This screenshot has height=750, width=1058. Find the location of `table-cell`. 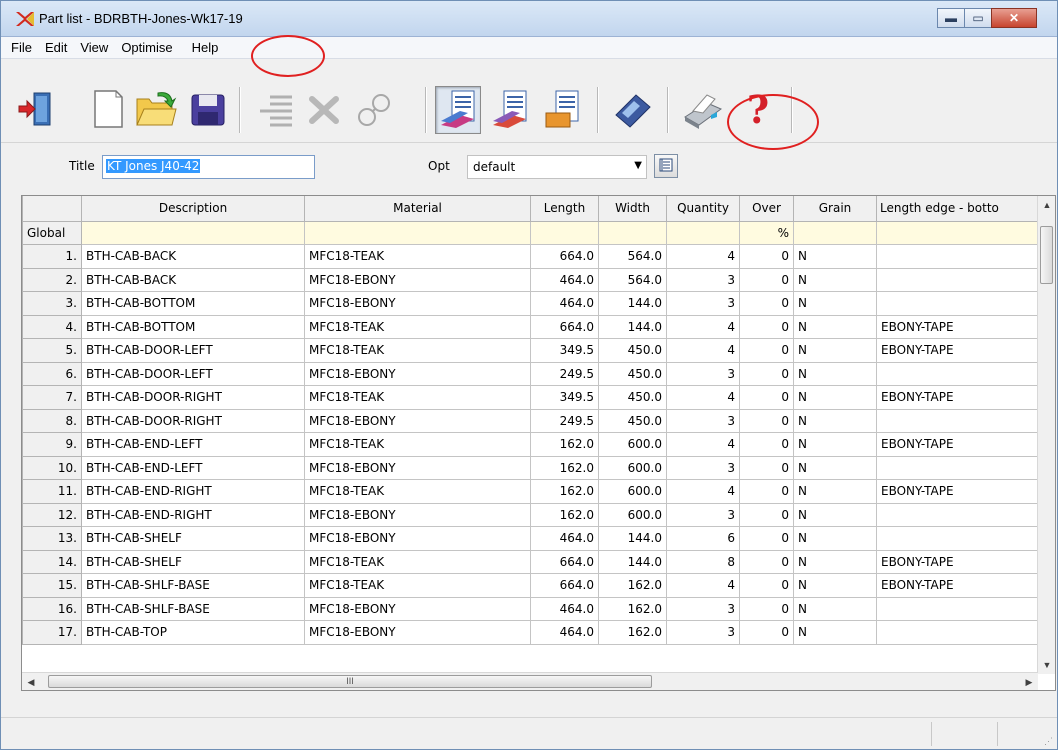

table-cell is located at coordinates (417, 232).